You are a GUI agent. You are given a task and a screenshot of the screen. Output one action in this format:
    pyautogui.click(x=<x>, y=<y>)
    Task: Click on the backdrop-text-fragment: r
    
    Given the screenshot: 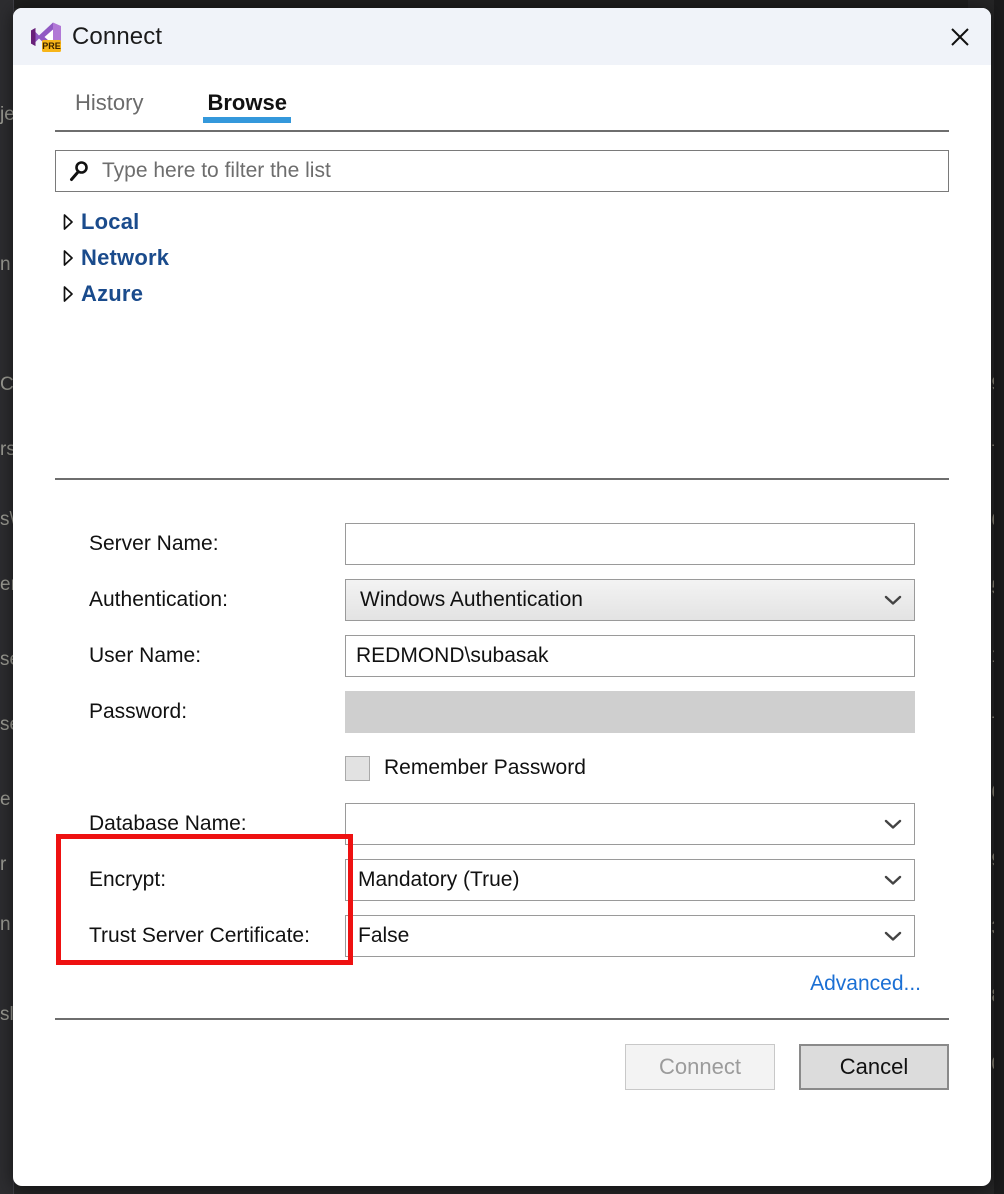 What is the action you would take?
    pyautogui.click(x=3, y=864)
    